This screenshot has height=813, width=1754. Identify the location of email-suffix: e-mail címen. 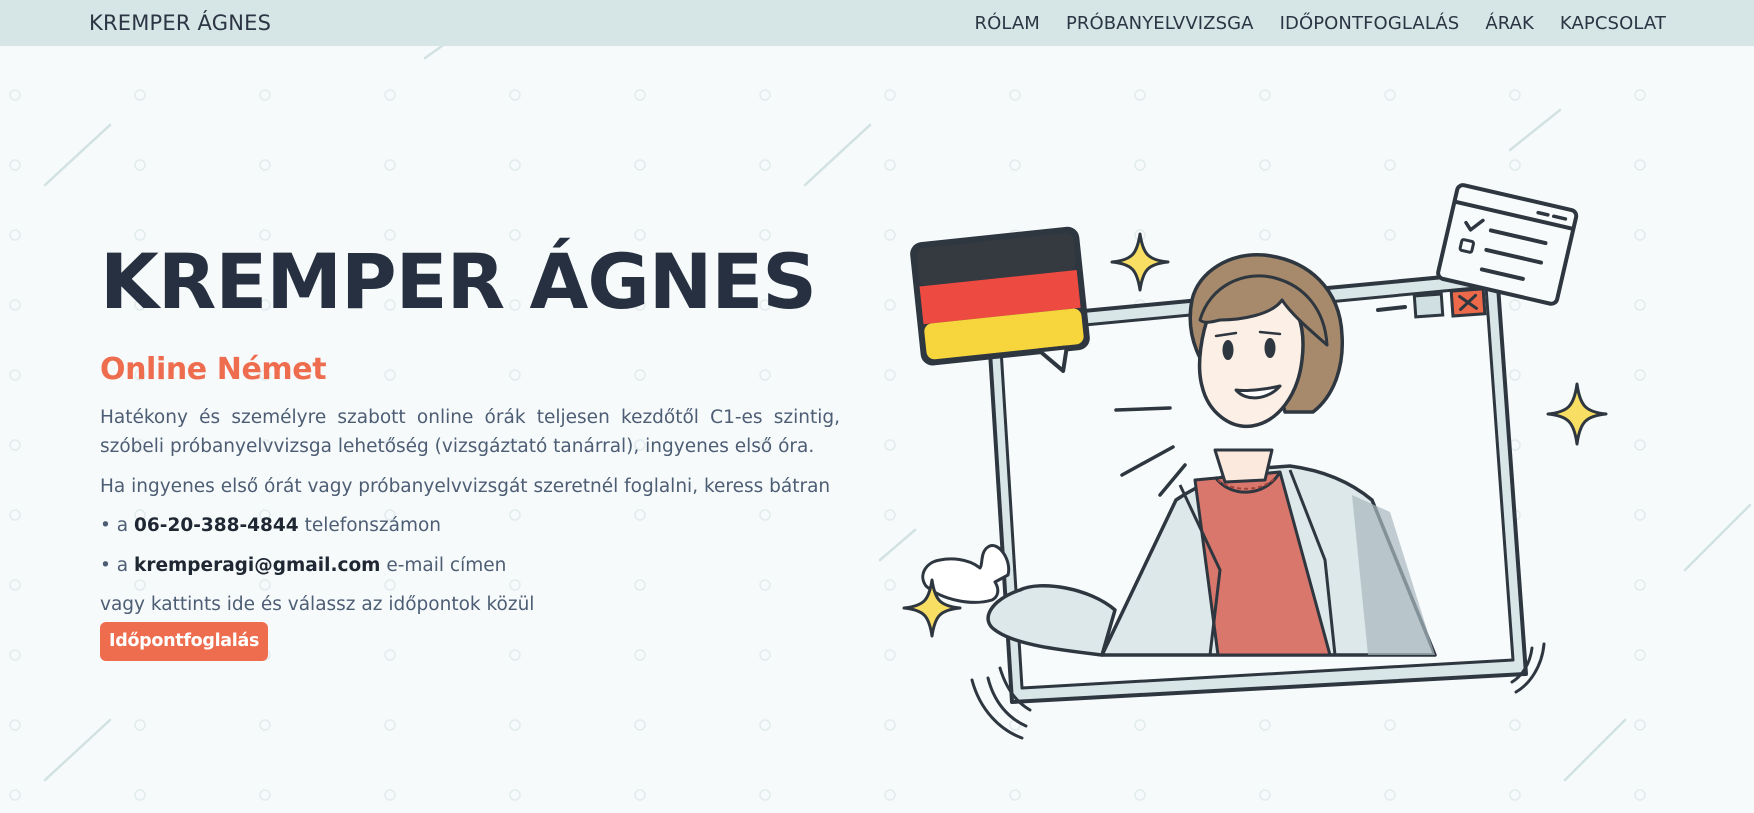
(446, 565).